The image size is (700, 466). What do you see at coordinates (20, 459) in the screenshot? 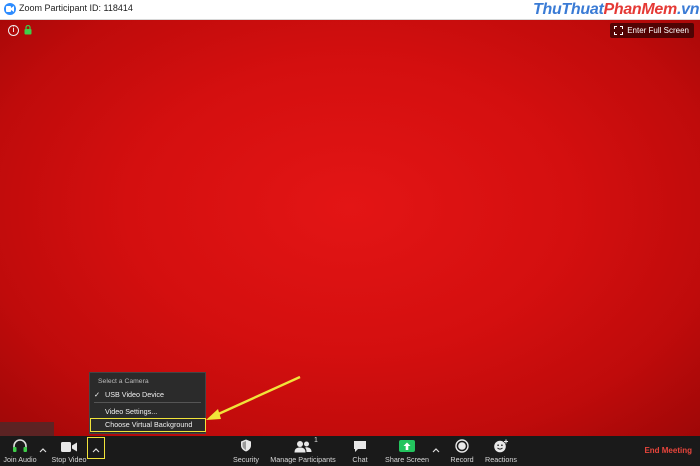
I see `join-audio-label: Join Audio` at bounding box center [20, 459].